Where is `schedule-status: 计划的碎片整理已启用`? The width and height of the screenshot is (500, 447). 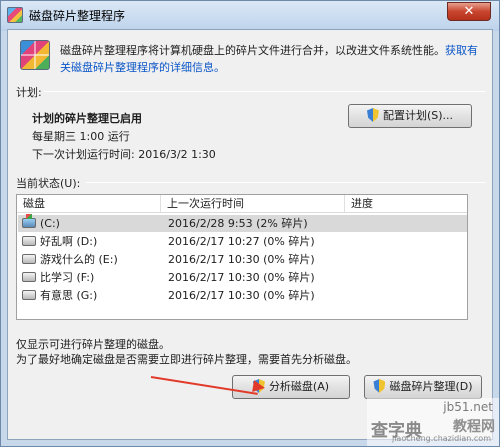
schedule-status: 计划的碎片整理已启用 is located at coordinates (87, 118).